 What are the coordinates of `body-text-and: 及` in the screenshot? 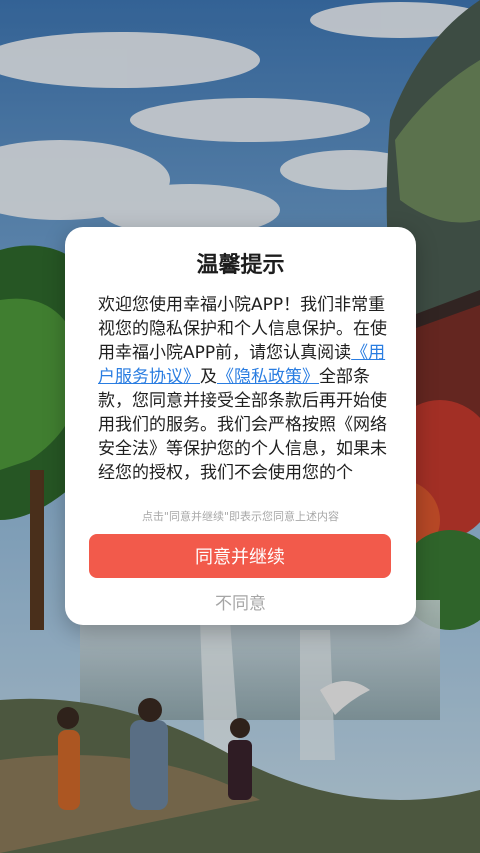 It's located at (208, 377).